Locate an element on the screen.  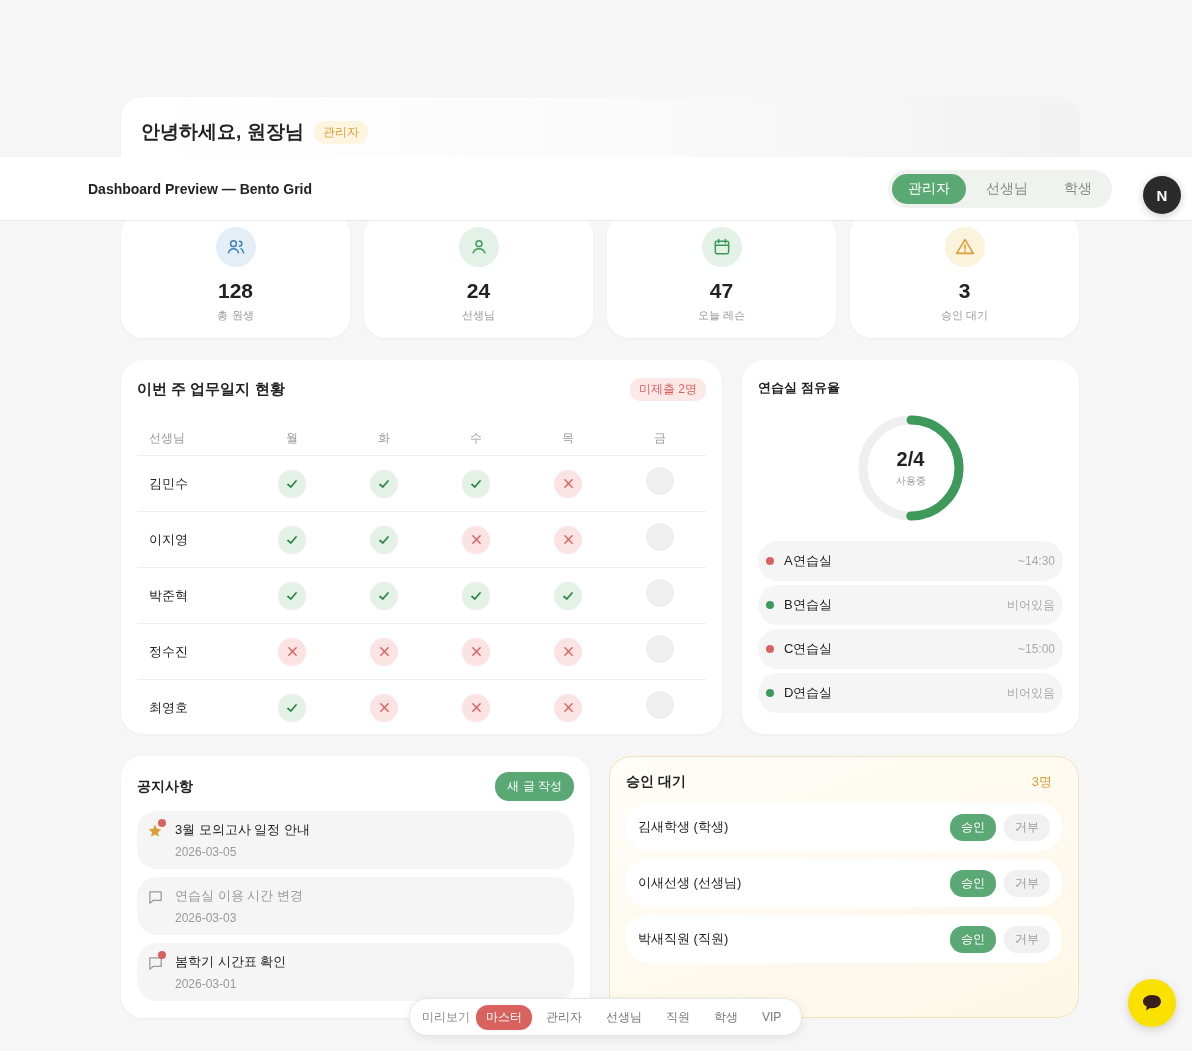
teacher-name: 정수진 is located at coordinates (168, 651).